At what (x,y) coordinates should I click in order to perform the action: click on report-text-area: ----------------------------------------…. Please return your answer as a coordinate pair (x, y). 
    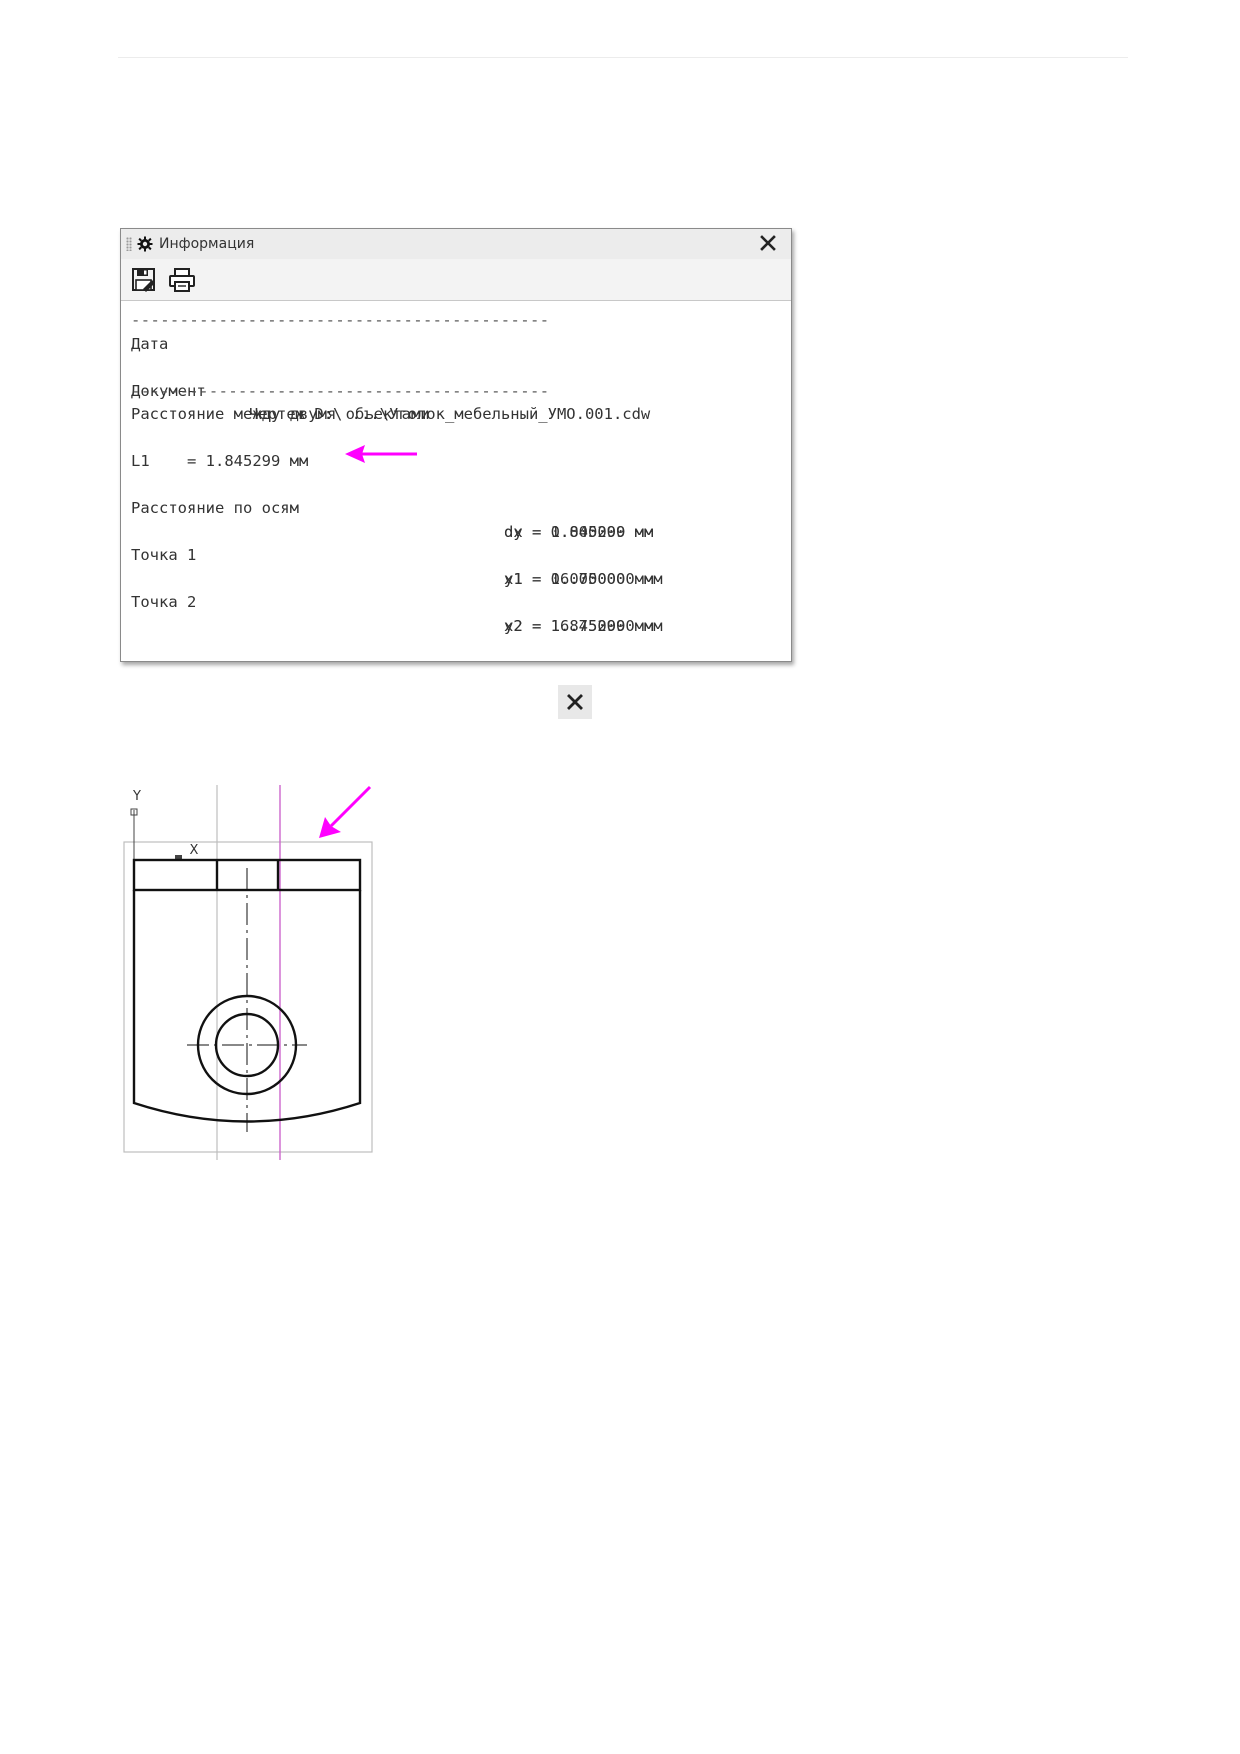
    Looking at the image, I should click on (456, 472).